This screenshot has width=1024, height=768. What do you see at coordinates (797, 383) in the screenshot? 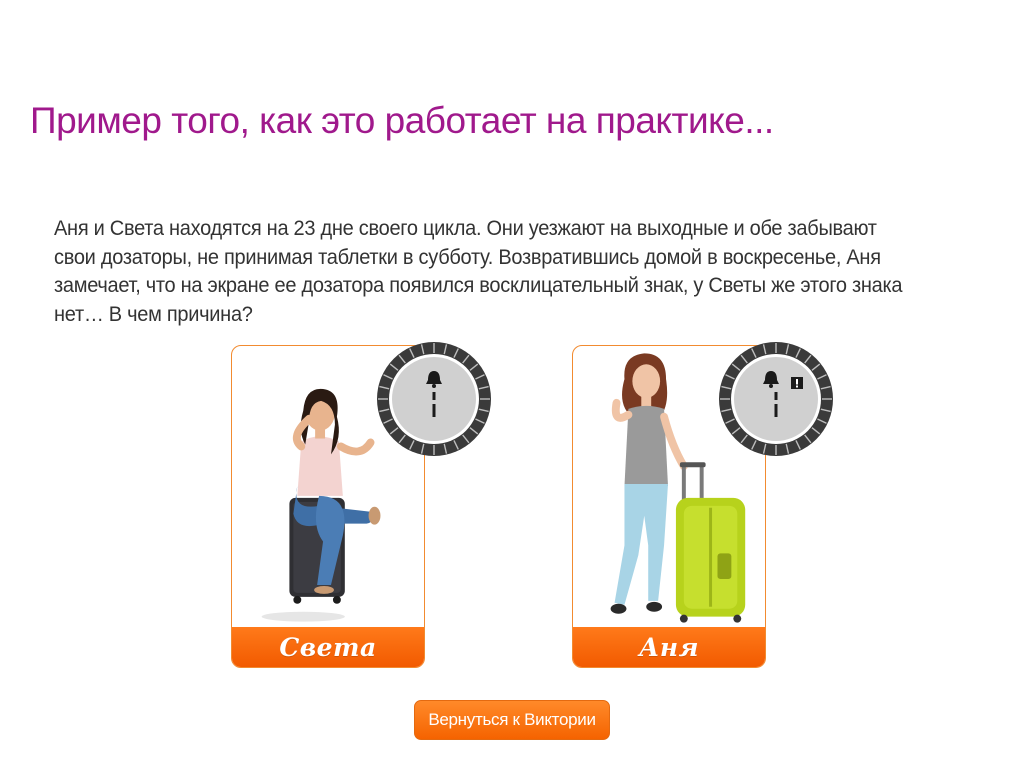
I see `exclamation-icon` at bounding box center [797, 383].